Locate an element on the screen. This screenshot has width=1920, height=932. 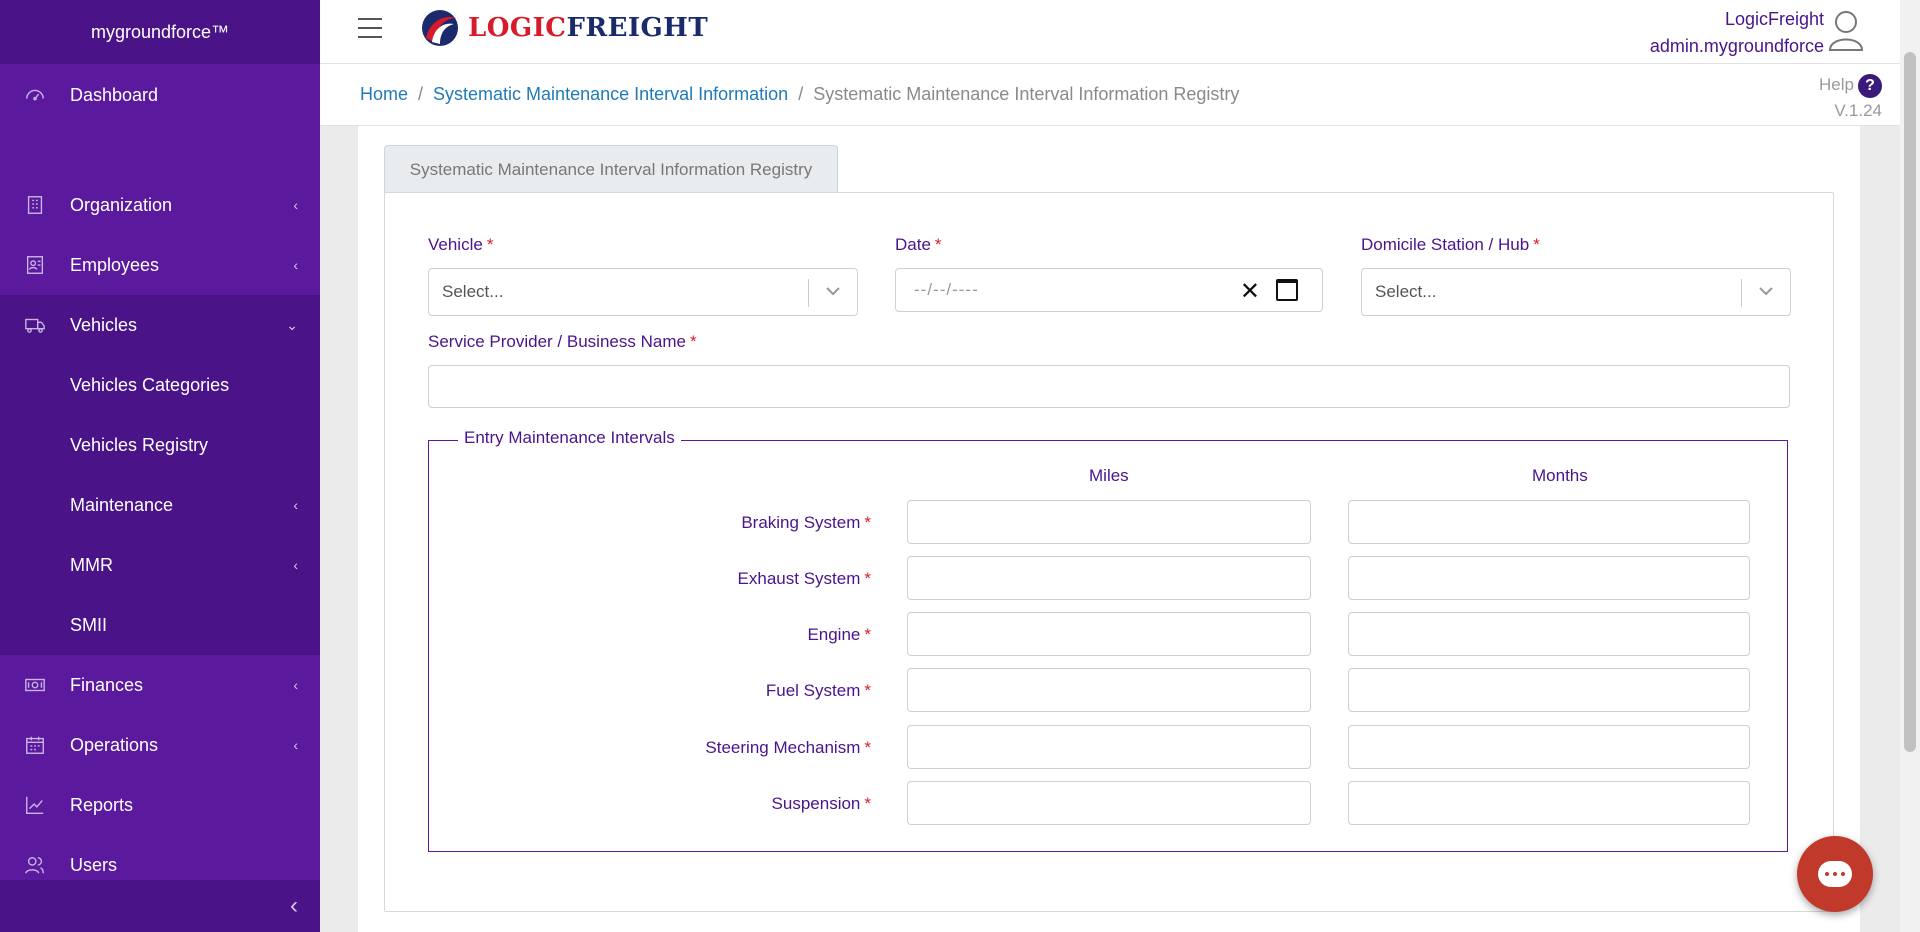
chat-button is located at coordinates (1835, 874).